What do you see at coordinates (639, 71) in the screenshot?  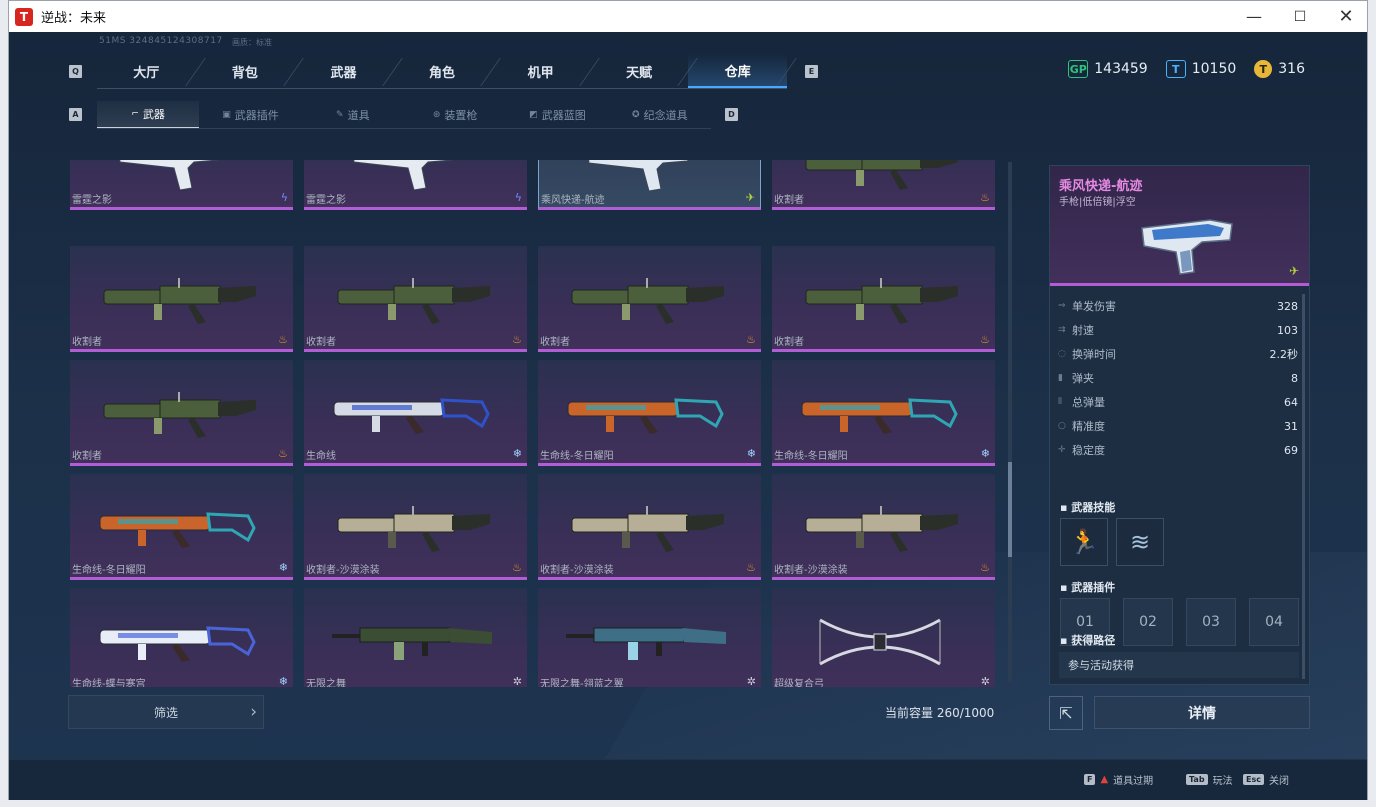 I see `tab-5: 天赋` at bounding box center [639, 71].